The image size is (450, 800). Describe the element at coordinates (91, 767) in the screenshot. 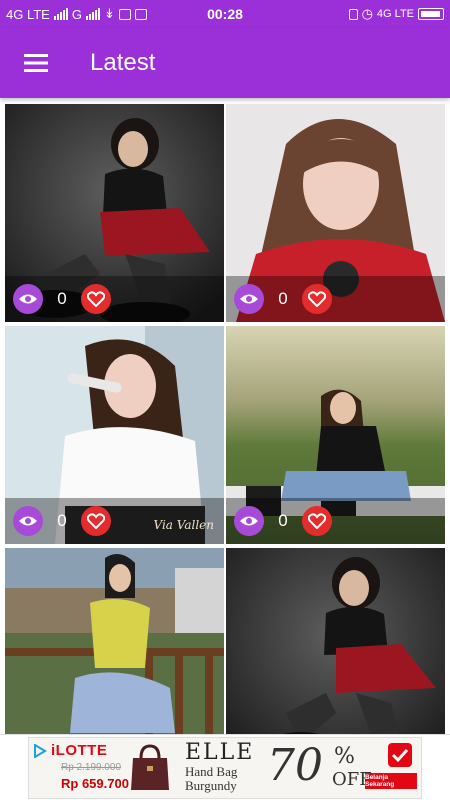

I see `ad-old-price: Rp 2.199.000` at that location.